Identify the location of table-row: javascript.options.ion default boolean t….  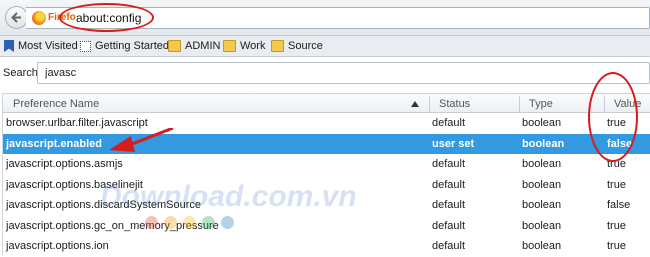
(326, 246).